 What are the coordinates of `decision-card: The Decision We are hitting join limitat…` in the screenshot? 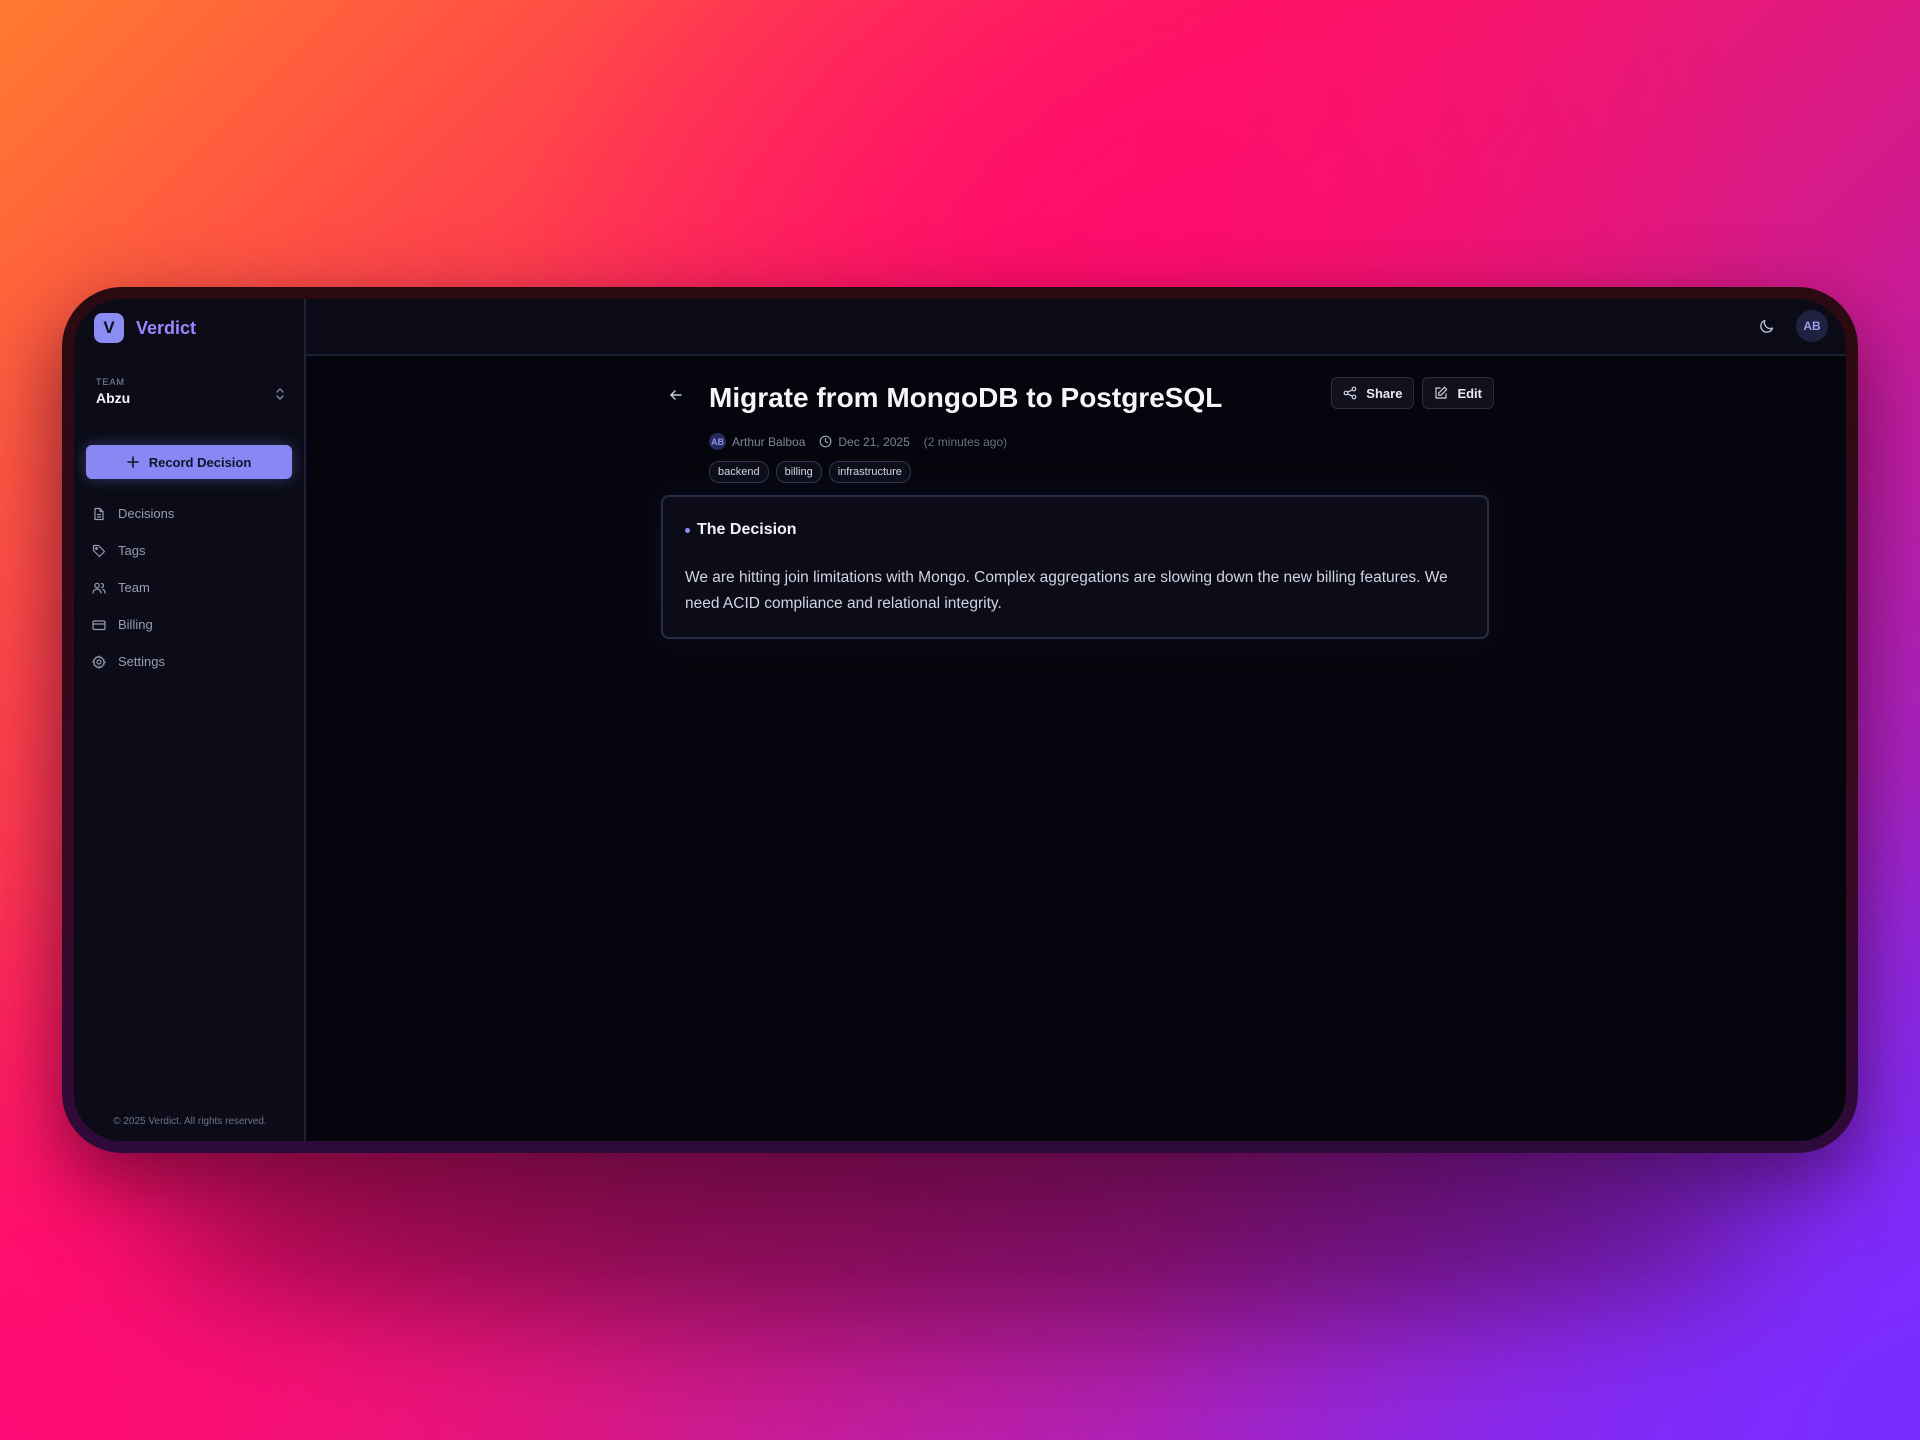 It's located at (1075, 567).